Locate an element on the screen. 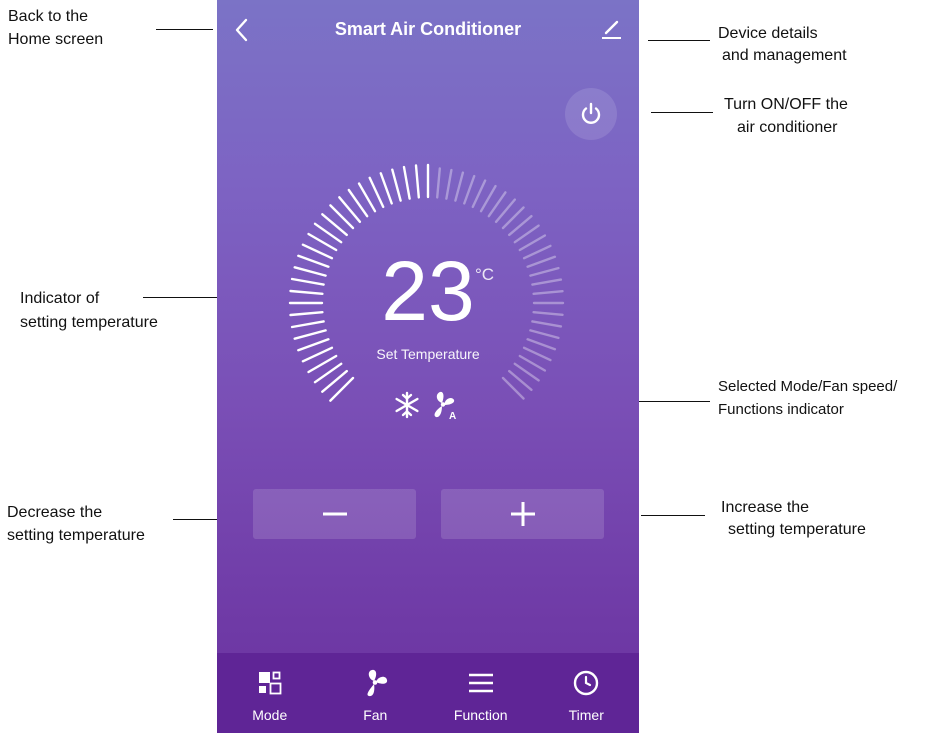 The height and width of the screenshot is (733, 937). fan-icon is located at coordinates (377, 683).